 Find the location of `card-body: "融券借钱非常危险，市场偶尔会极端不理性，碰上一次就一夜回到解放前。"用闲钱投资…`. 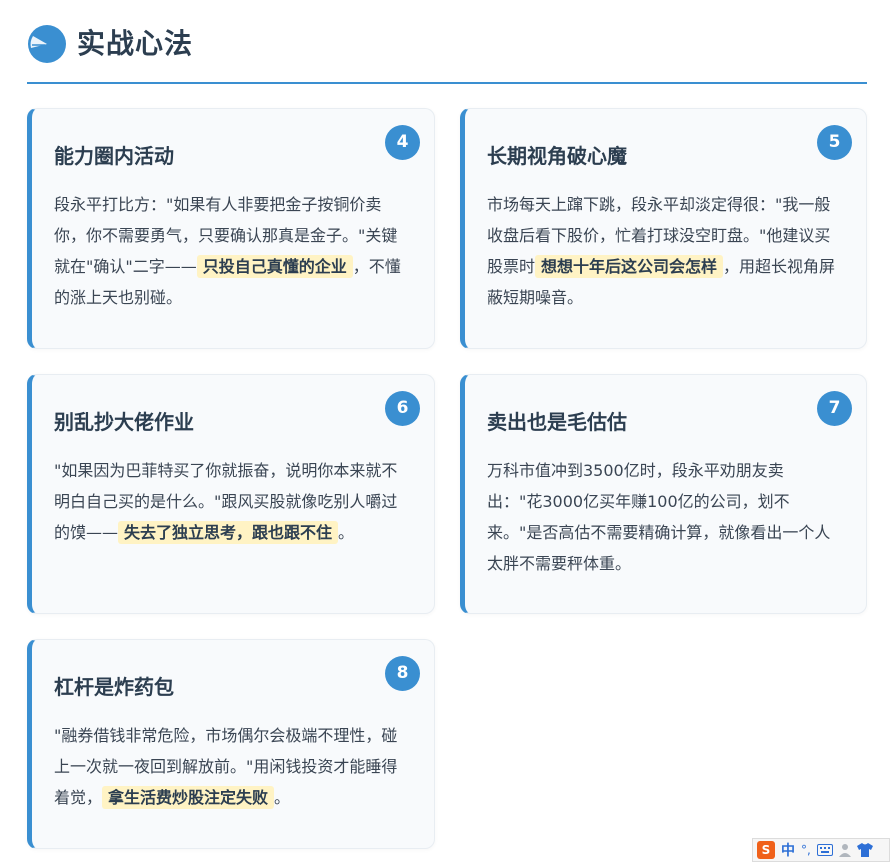

card-body: "融券借钱非常危险，市场偶尔会极端不理性，碰上一次就一夜回到解放前。"用闲钱投资… is located at coordinates (226, 767).